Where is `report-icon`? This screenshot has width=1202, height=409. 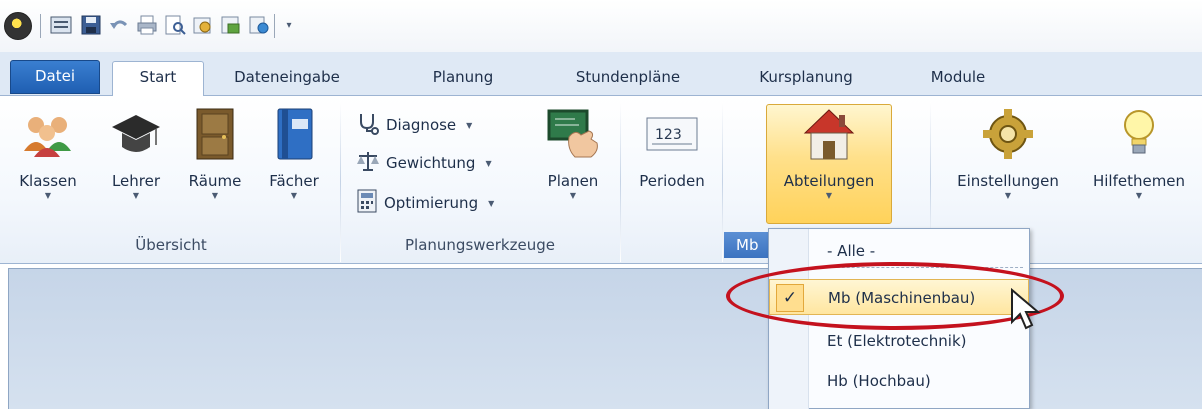
report-icon is located at coordinates (231, 25).